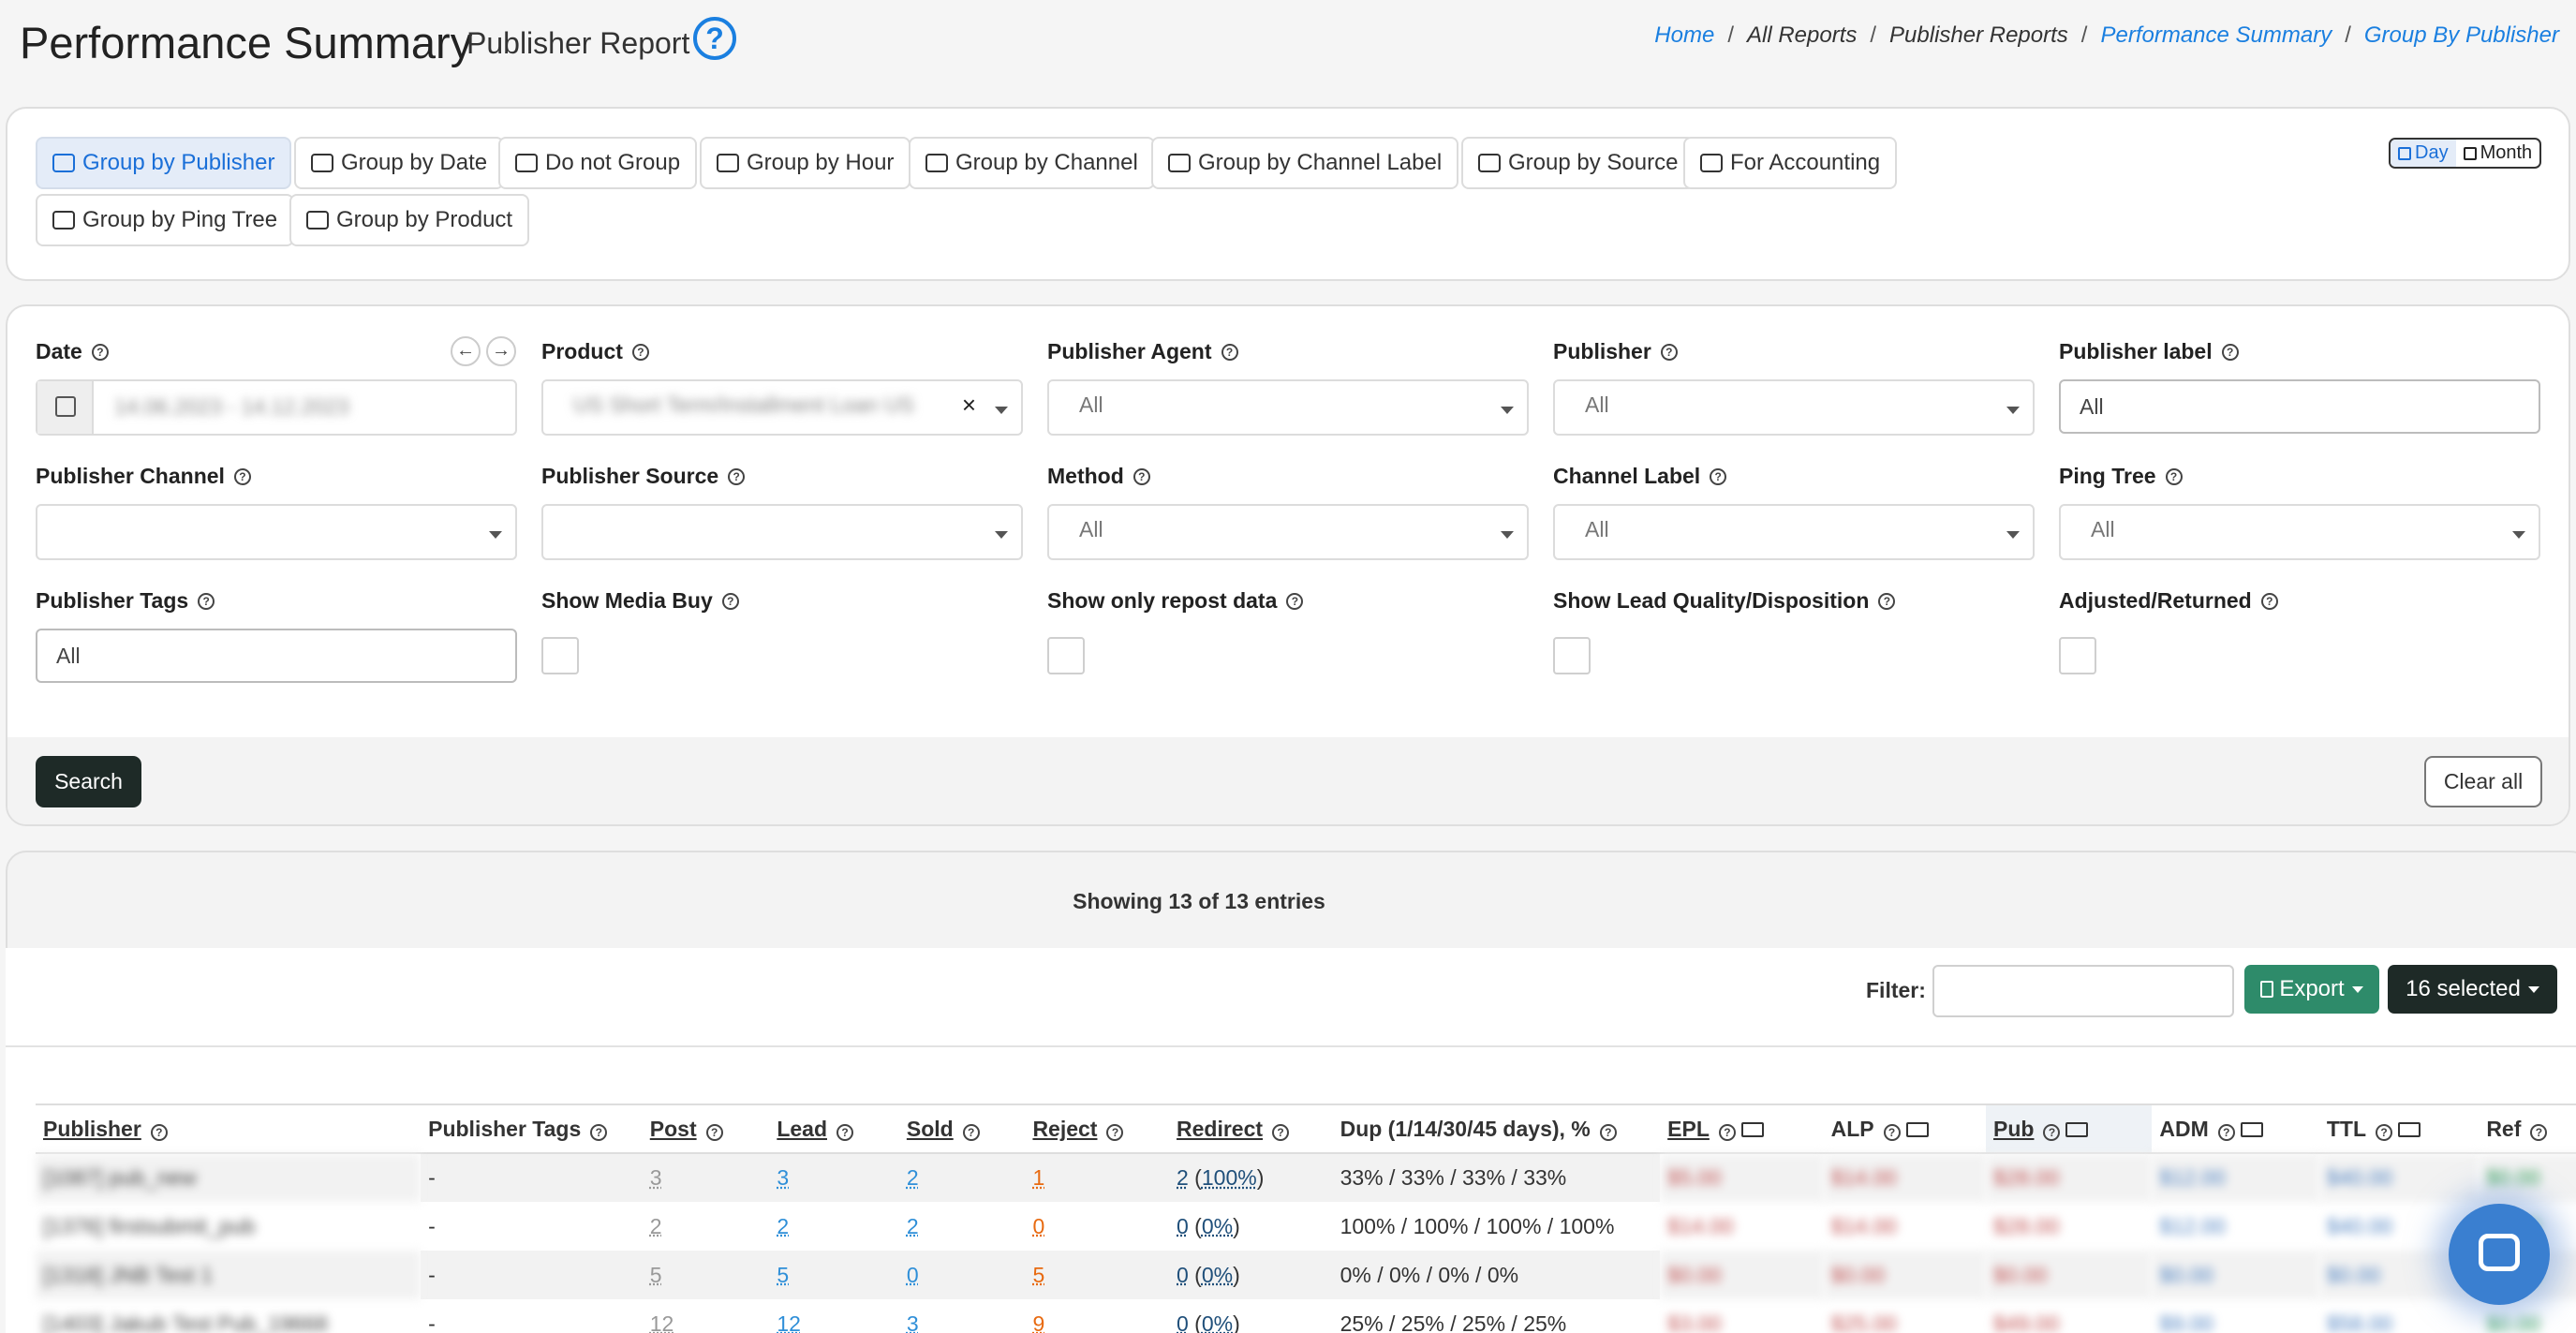 The image size is (2576, 1333). Describe the element at coordinates (466, 351) in the screenshot. I see `prev-date-button: ←` at that location.